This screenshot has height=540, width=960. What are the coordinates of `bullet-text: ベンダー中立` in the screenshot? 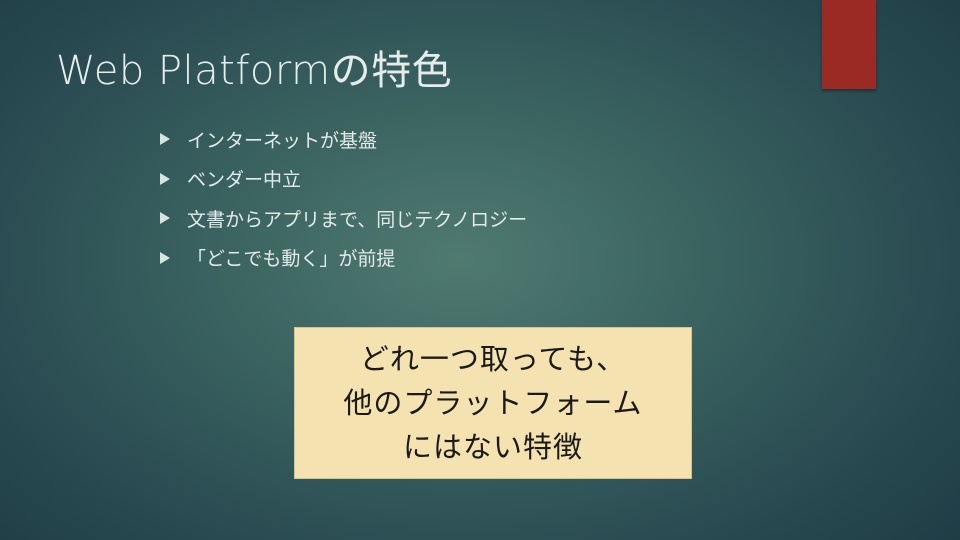 It's located at (244, 180).